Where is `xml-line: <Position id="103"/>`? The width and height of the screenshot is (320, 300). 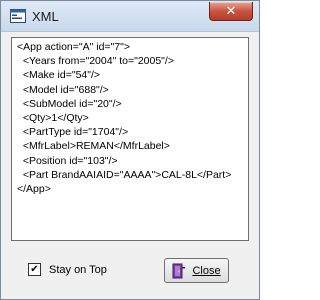 xml-line: <Position id="103"/> is located at coordinates (67, 160).